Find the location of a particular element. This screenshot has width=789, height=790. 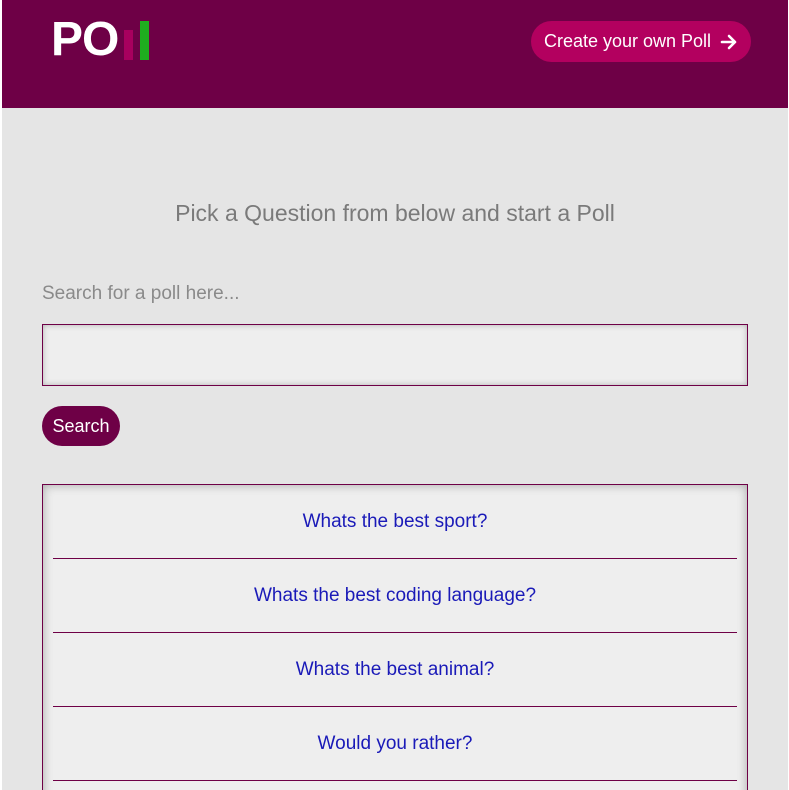

arrow-right-icon is located at coordinates (729, 42).